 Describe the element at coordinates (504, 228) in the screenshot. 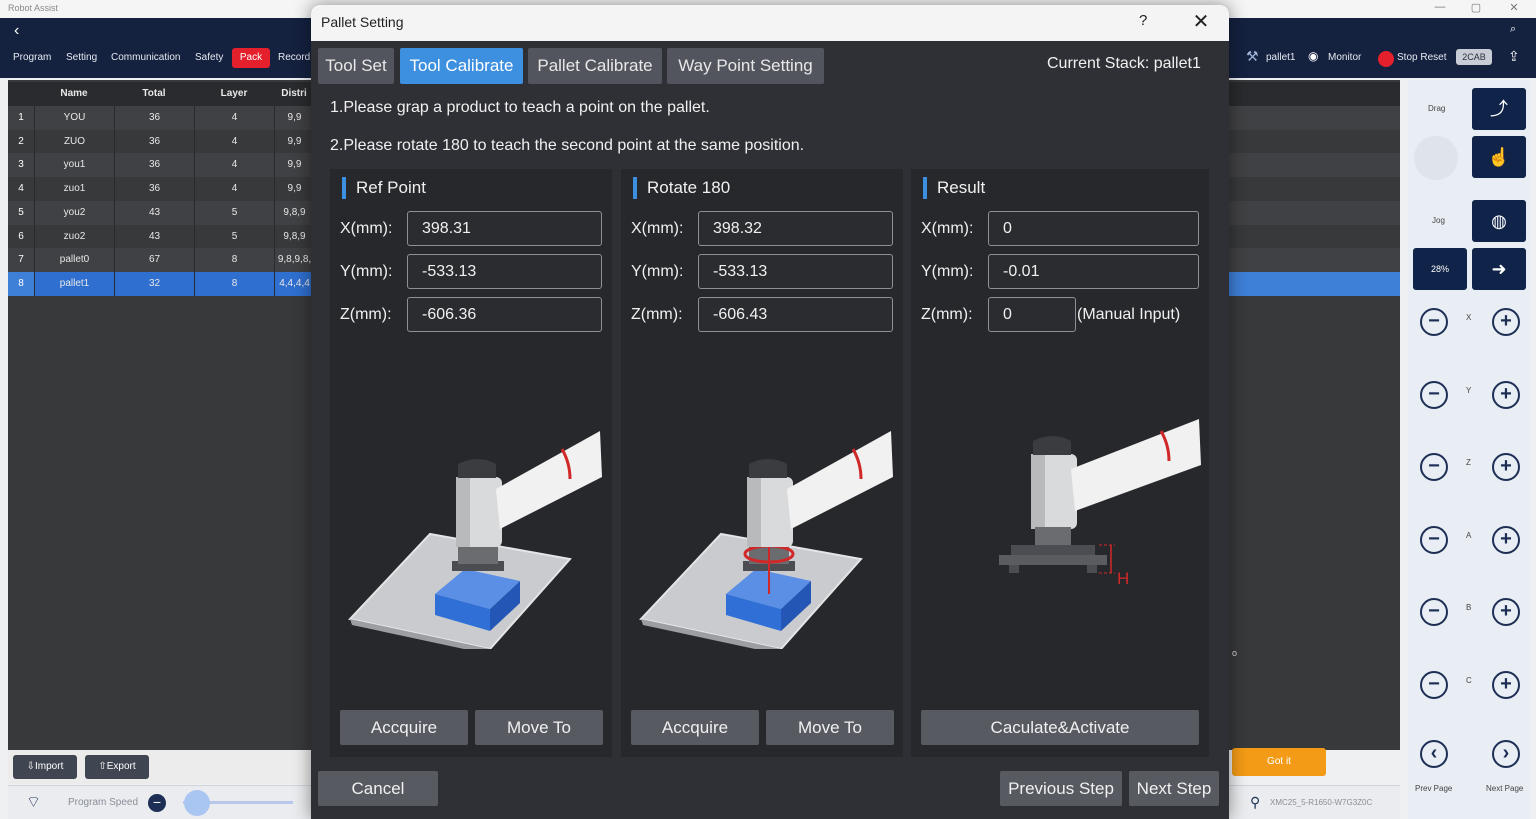

I see `ref-x-input: 398.31` at that location.